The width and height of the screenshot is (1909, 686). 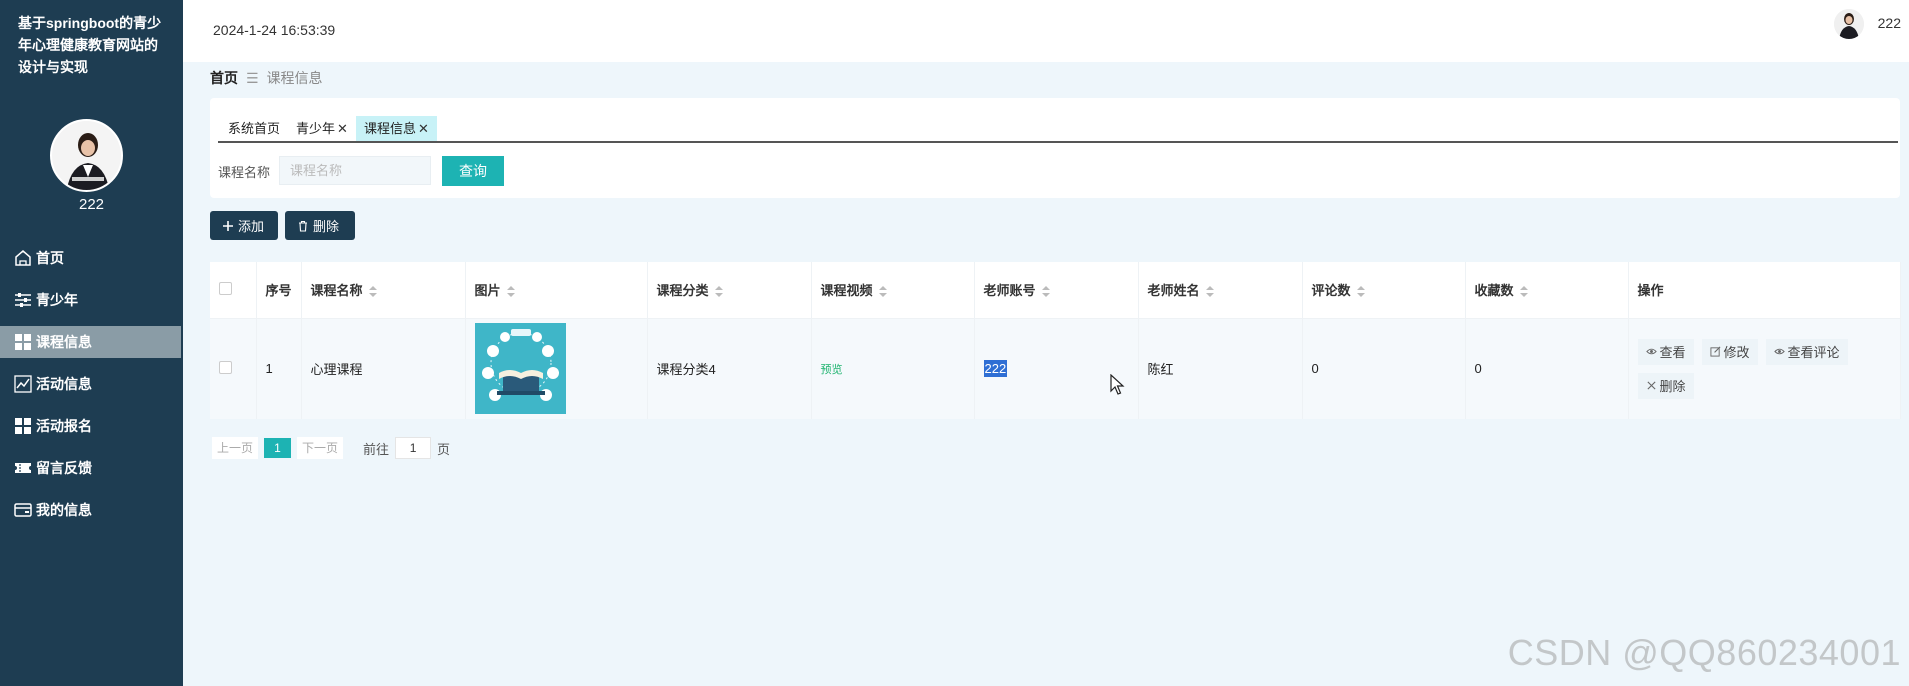 I want to click on header-username: 222, so click(x=1889, y=23).